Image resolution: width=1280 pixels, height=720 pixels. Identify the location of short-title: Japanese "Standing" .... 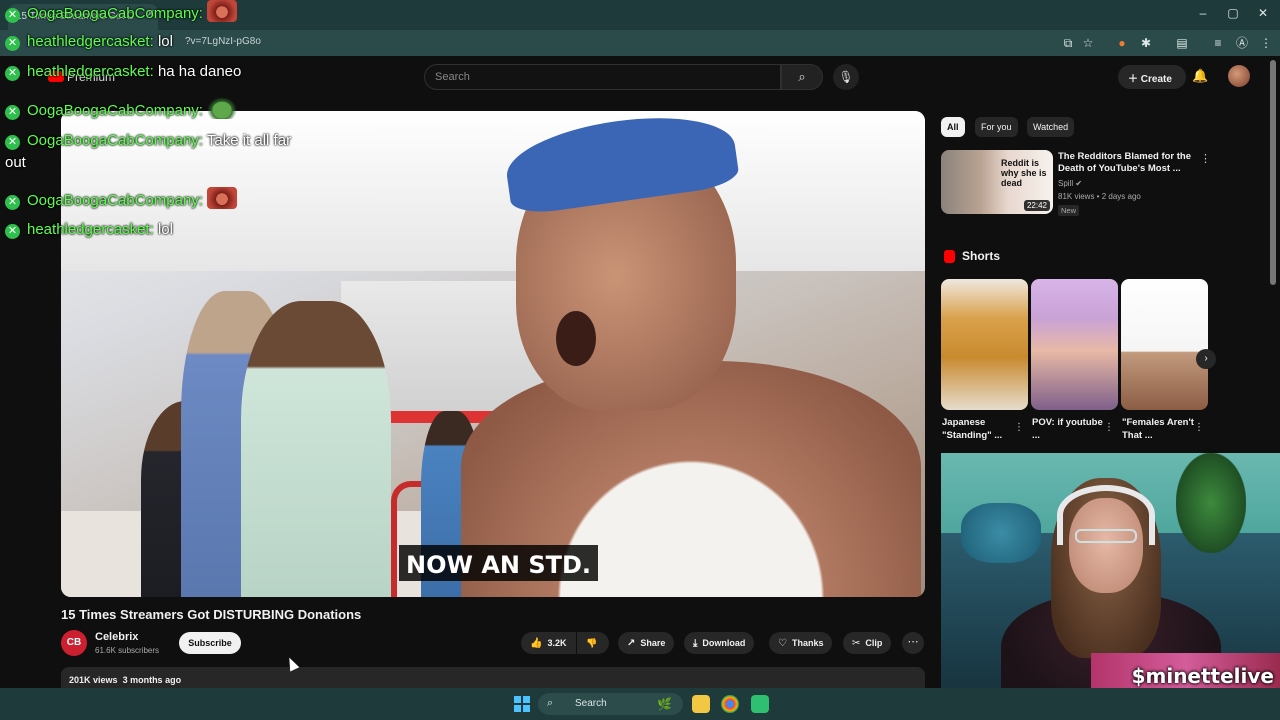
(979, 429).